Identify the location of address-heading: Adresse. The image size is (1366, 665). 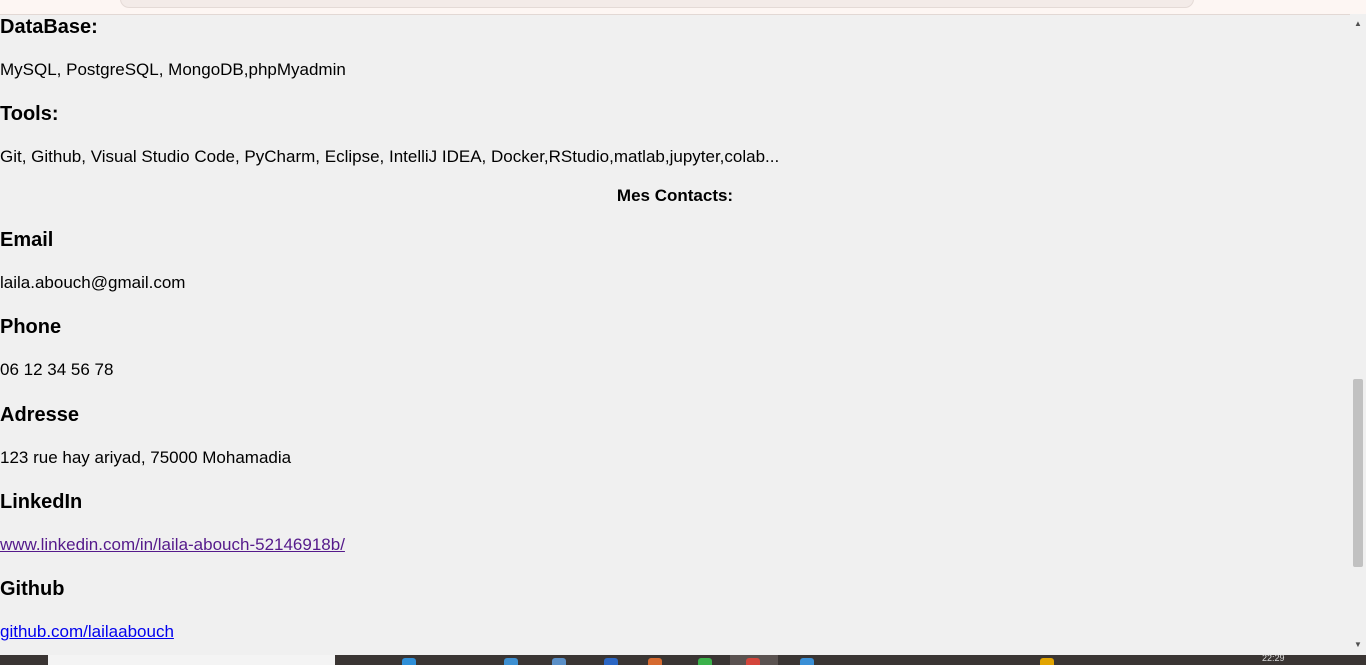
(39, 415).